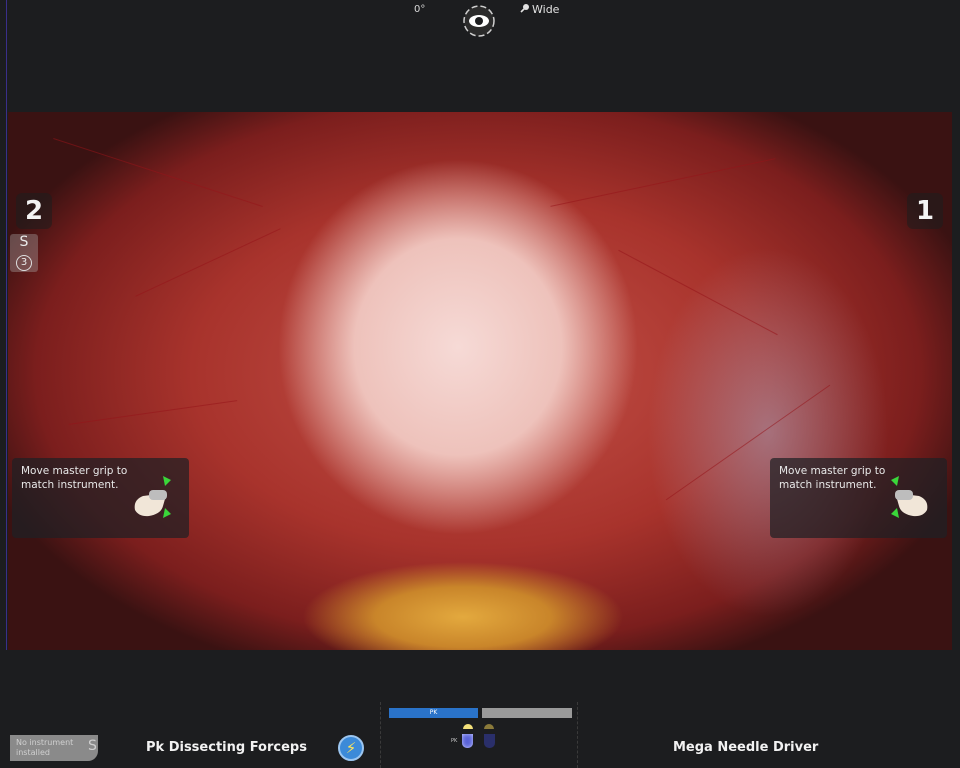  I want to click on left-instrument-name: Pk Dissecting Forceps, so click(226, 747).